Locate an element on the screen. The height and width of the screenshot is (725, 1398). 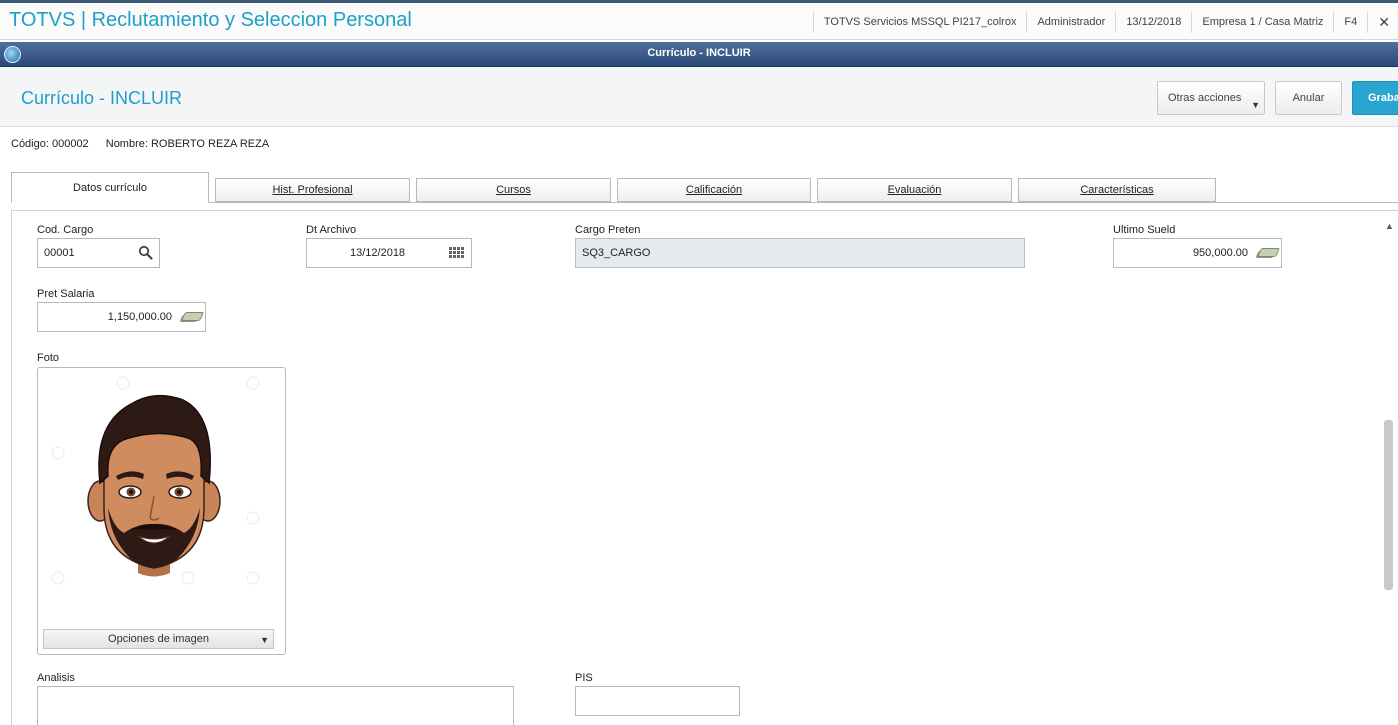
cargo-preten-label: Cargo Preten is located at coordinates (608, 230).